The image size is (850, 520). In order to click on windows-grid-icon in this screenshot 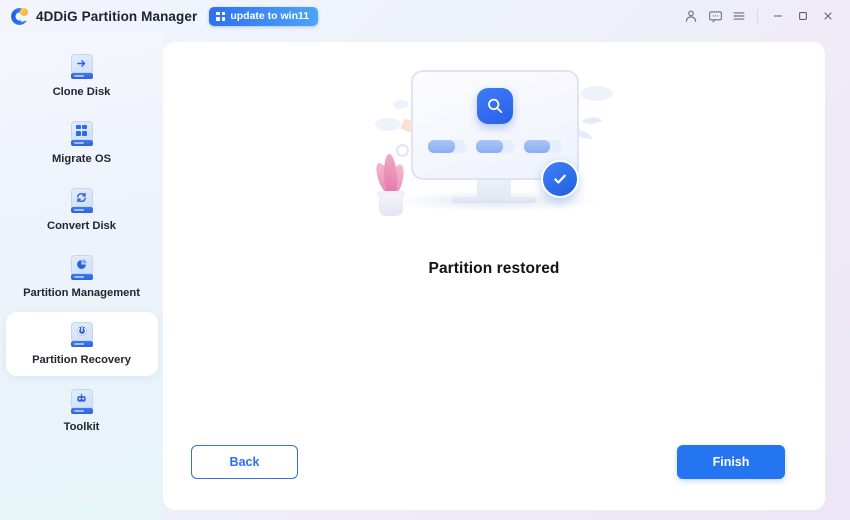, I will do `click(221, 16)`.